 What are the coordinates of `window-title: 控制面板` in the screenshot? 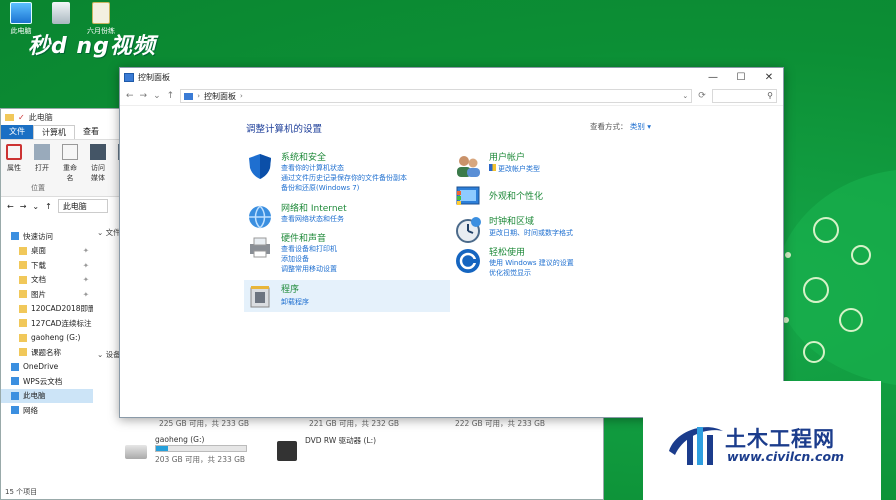 It's located at (154, 77).